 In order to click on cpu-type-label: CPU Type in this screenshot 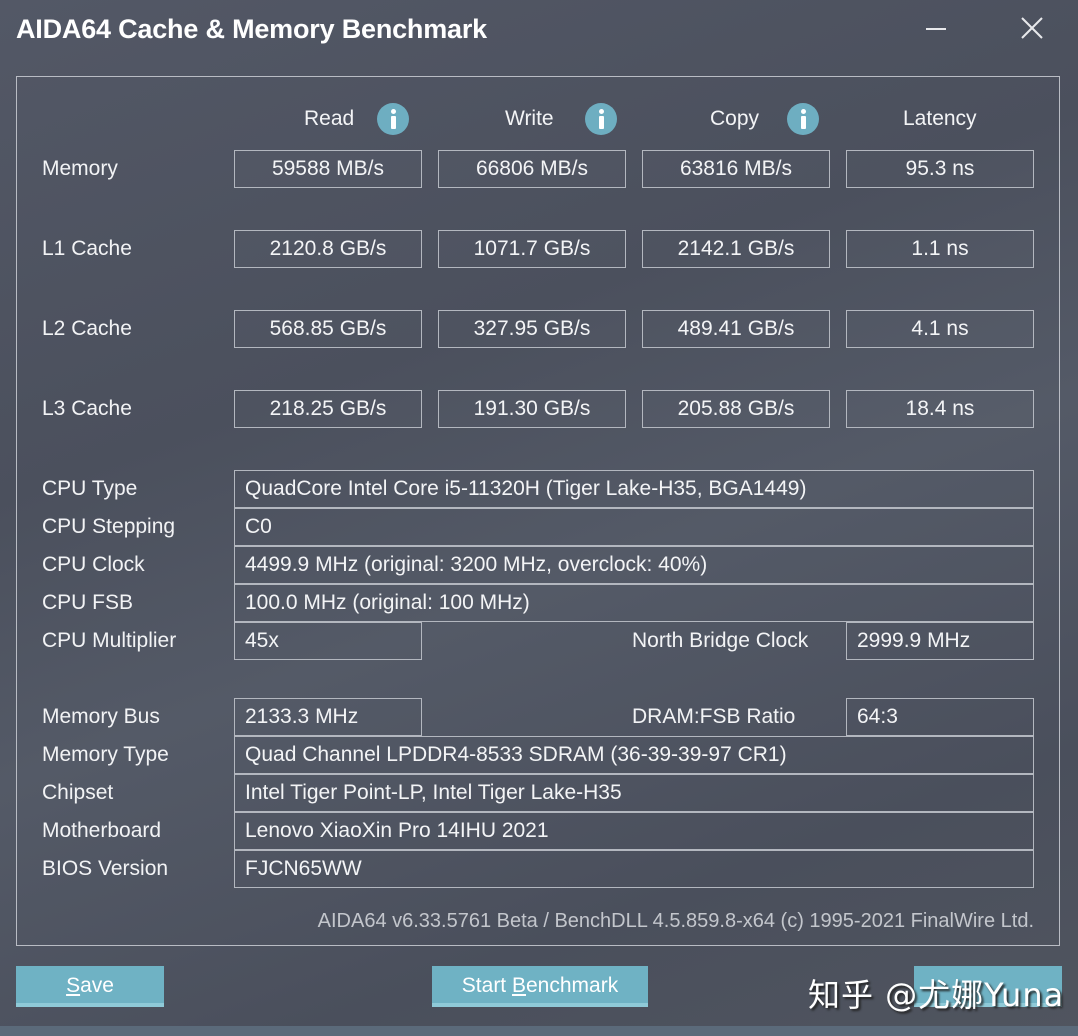, I will do `click(90, 488)`.